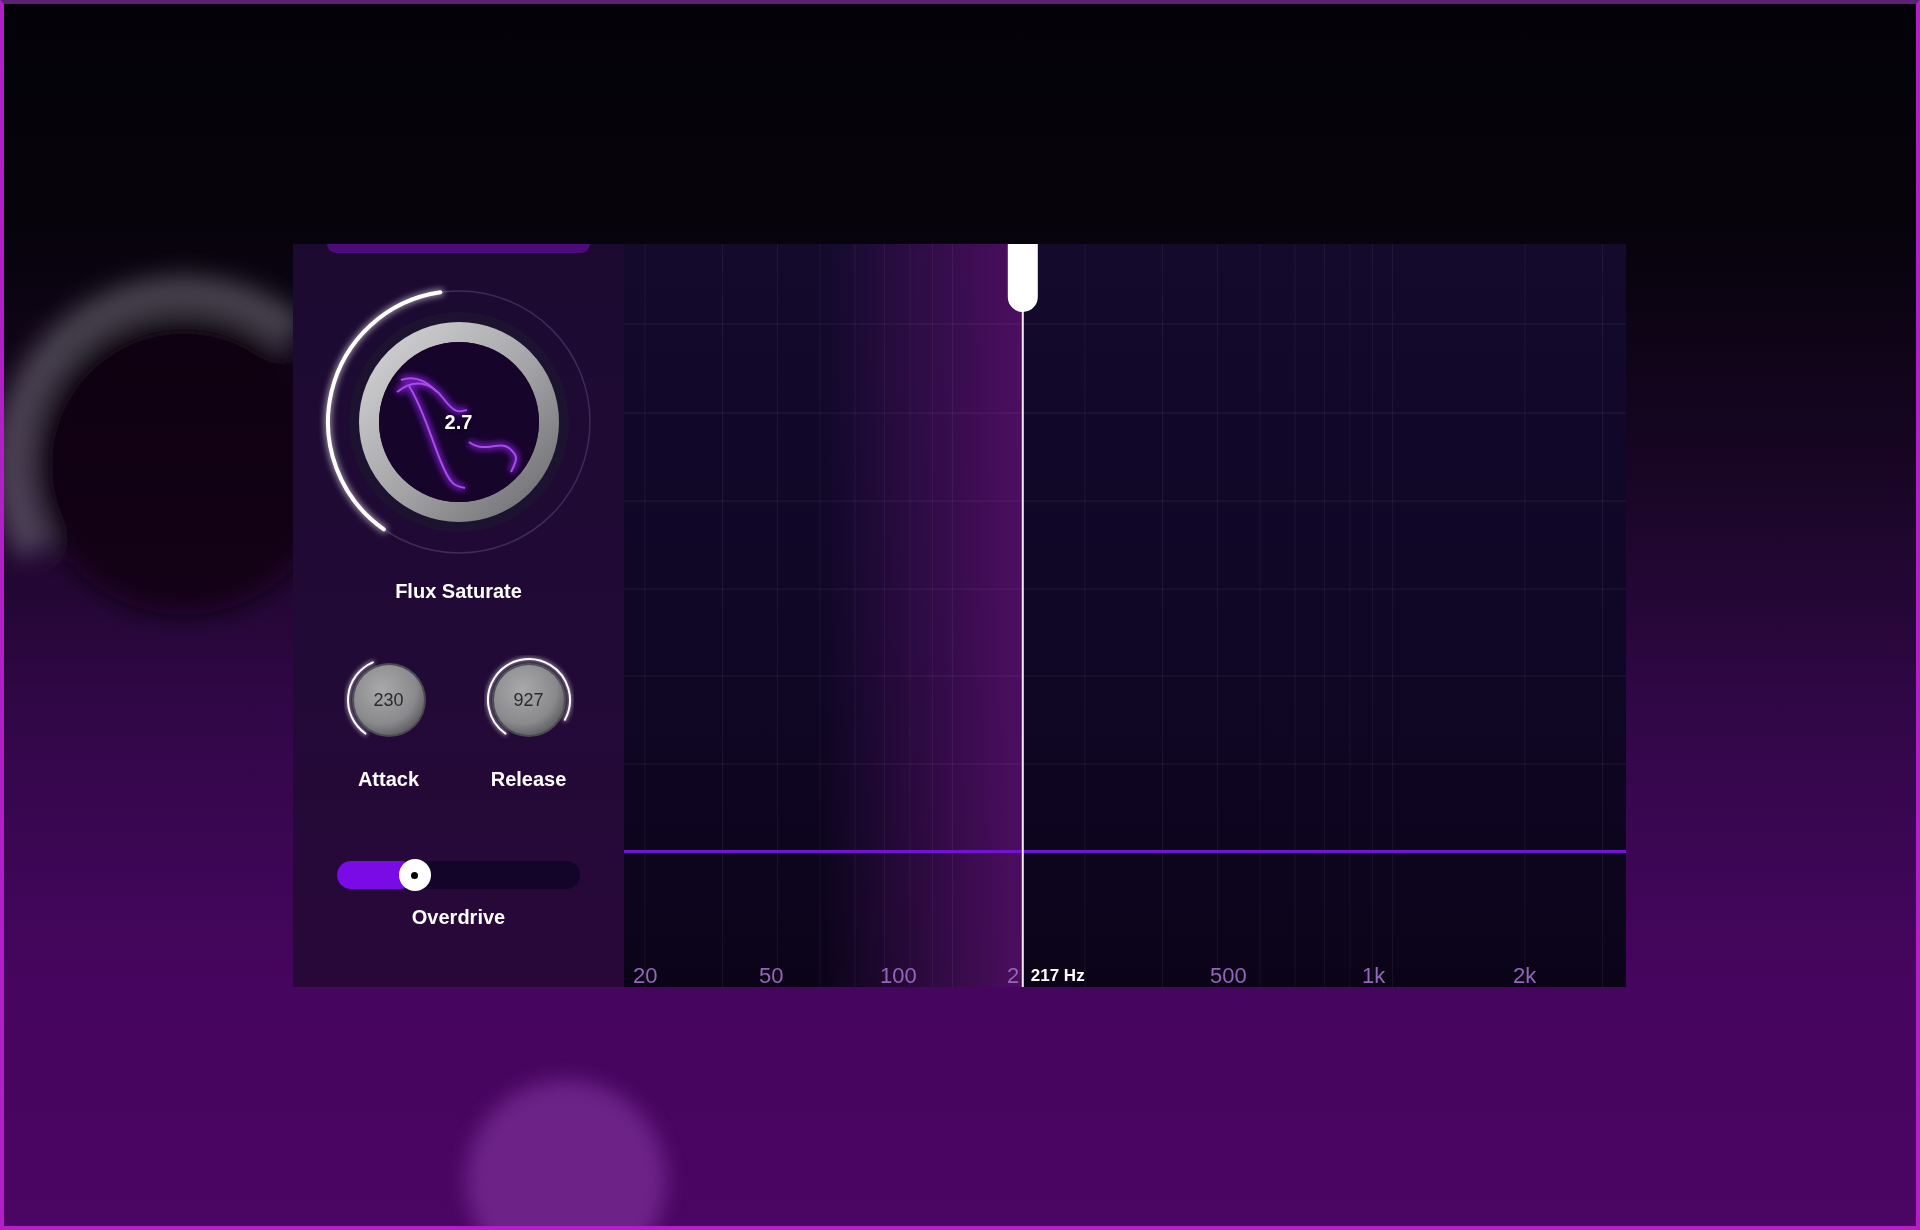 The width and height of the screenshot is (1920, 1230). What do you see at coordinates (458, 875) in the screenshot?
I see `overdrive-slider` at bounding box center [458, 875].